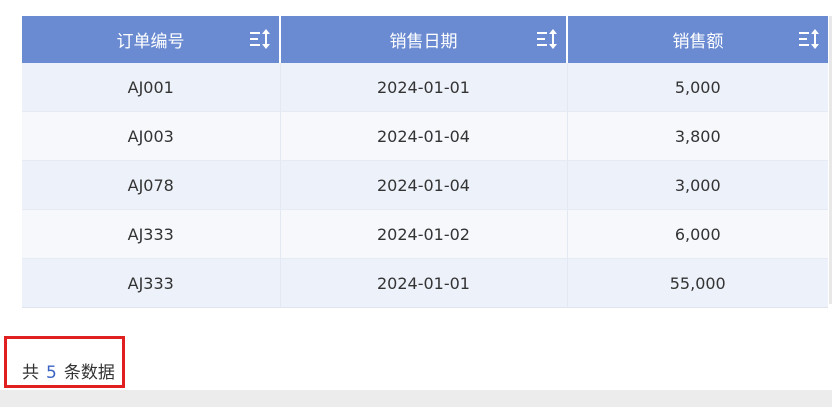 The image size is (832, 407). Describe the element at coordinates (697, 136) in the screenshot. I see `cell-sales-amount: 3,800` at that location.